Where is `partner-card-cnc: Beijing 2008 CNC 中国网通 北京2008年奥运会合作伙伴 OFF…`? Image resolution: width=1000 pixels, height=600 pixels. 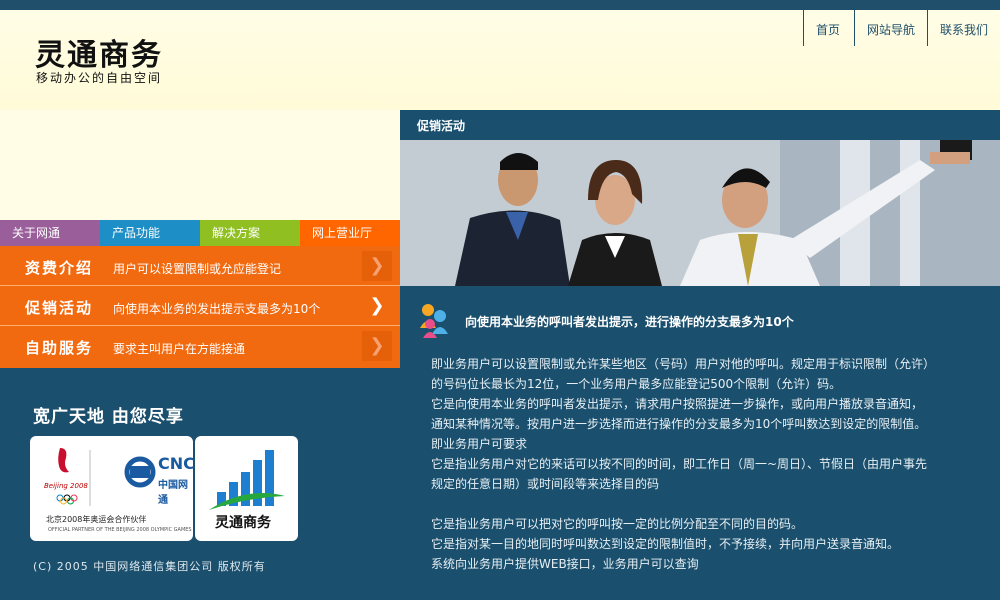 partner-card-cnc: Beijing 2008 CNC 中国网通 北京2008年奥运会合作伙伴 OFF… is located at coordinates (112, 488).